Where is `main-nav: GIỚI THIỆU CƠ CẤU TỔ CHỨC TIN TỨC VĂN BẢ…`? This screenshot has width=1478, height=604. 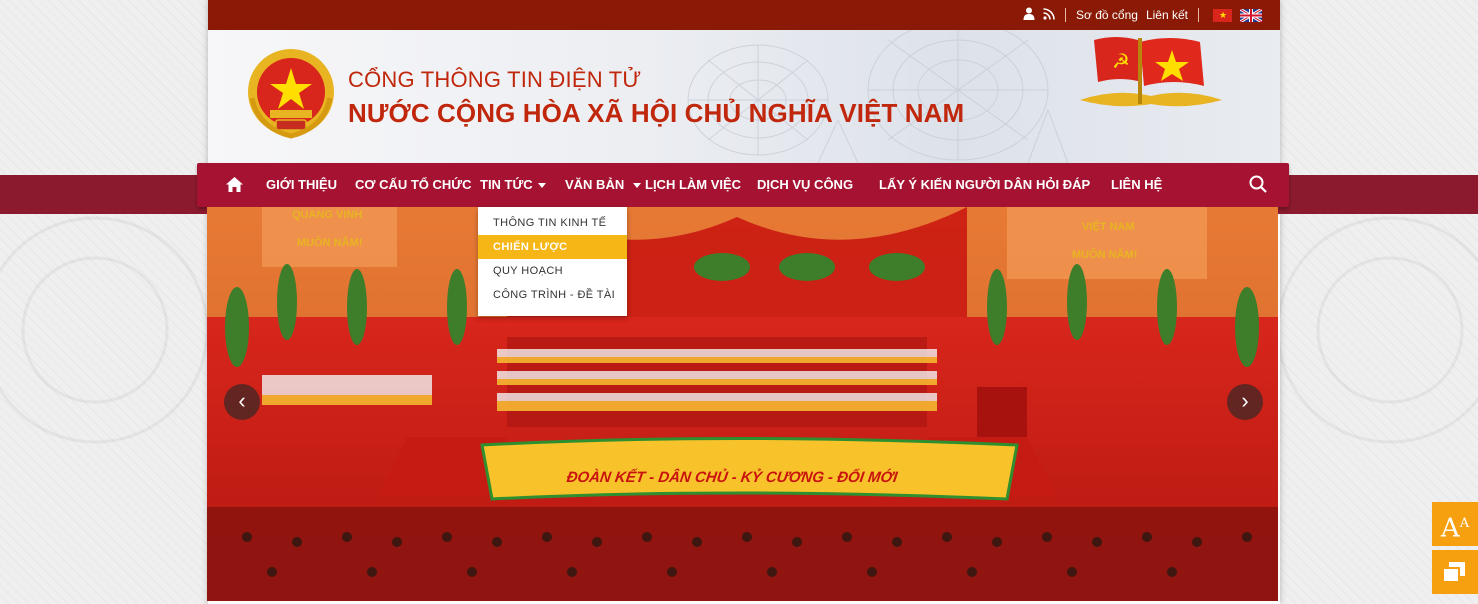
main-nav: GIỚI THIỆU CƠ CẤU TỔ CHỨC TIN TỨC VĂN BẢ… is located at coordinates (743, 185).